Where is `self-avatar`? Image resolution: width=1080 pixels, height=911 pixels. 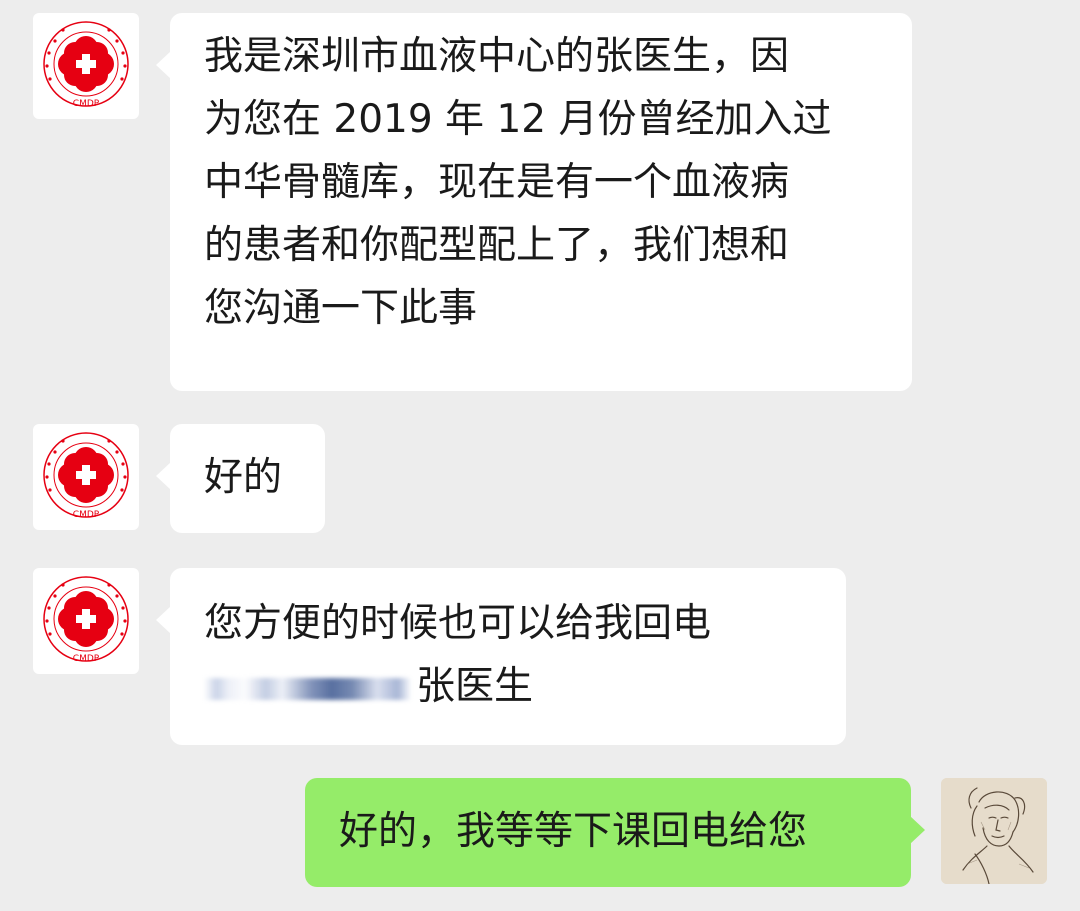 self-avatar is located at coordinates (994, 831).